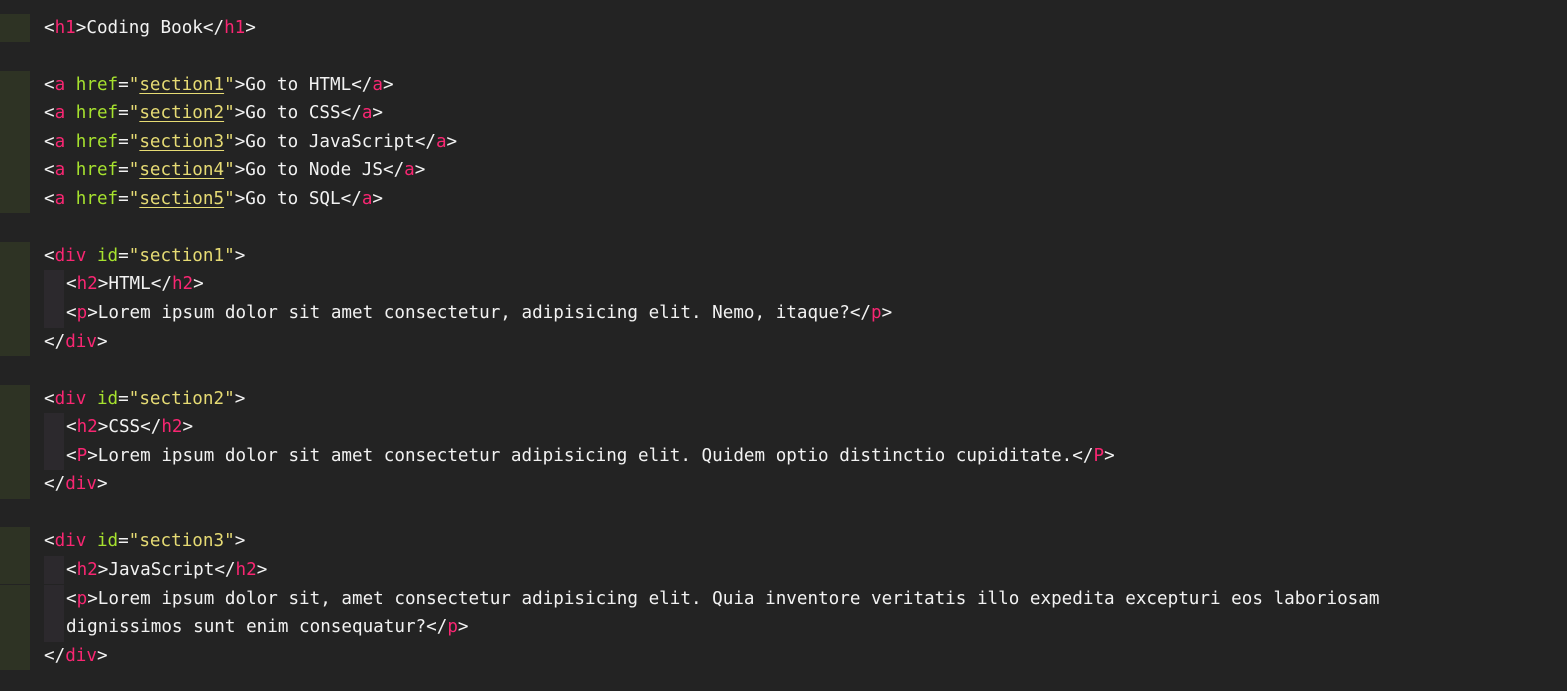  What do you see at coordinates (107, 255) in the screenshot?
I see `code-attribute-name: id` at bounding box center [107, 255].